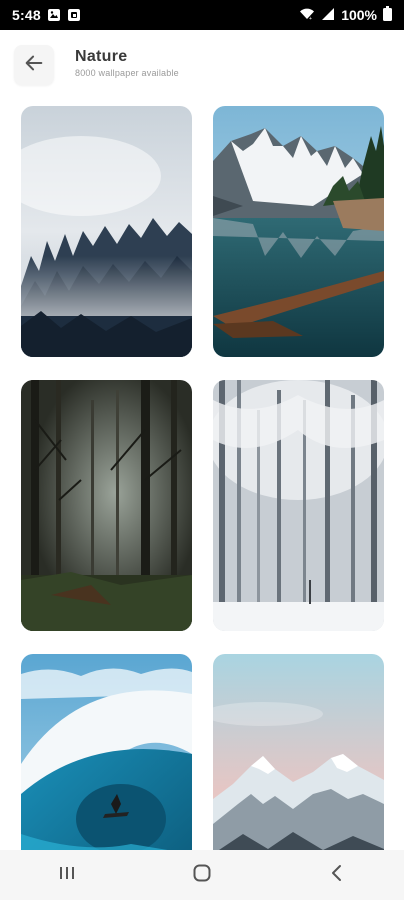  What do you see at coordinates (387, 15) in the screenshot?
I see `battery-icon` at bounding box center [387, 15].